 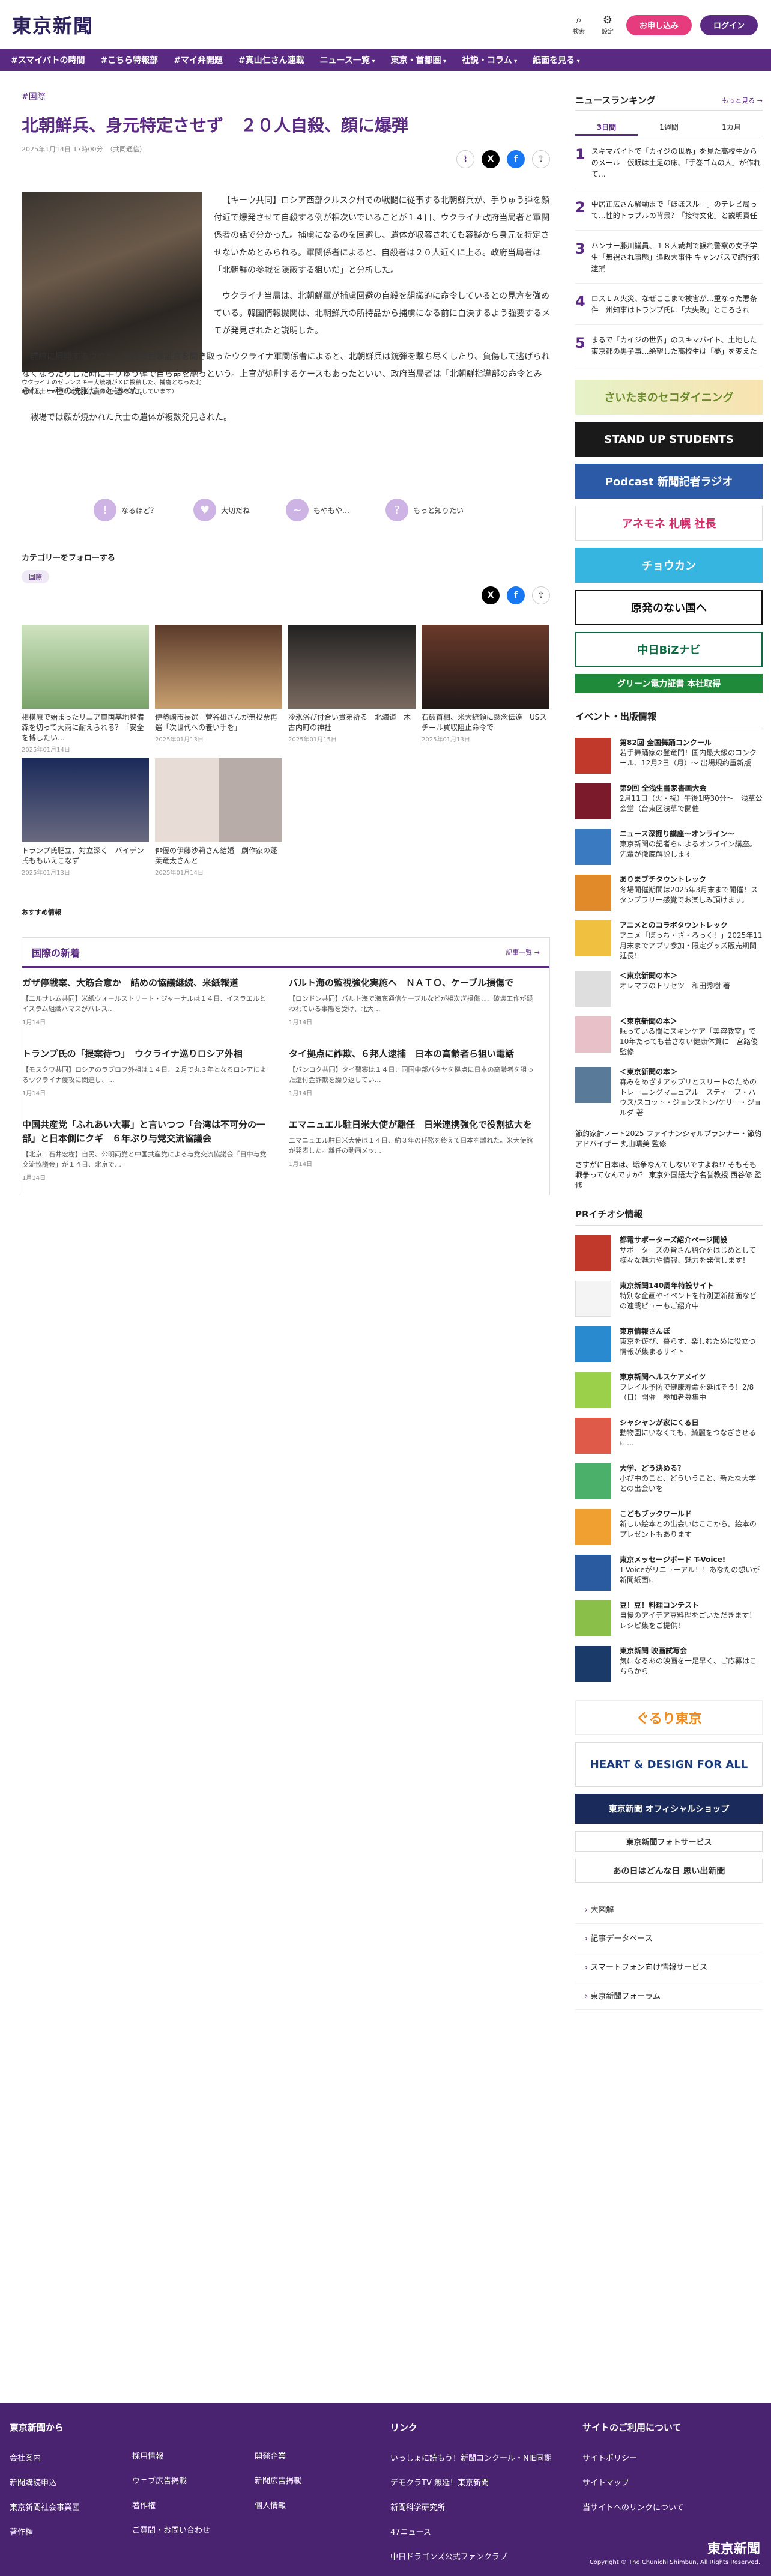 What do you see at coordinates (352, 684) in the screenshot?
I see `related-card: 冷氷浴び付合い貴弟祈る 北海道 木古内町の神社 2025年01月15日` at bounding box center [352, 684].